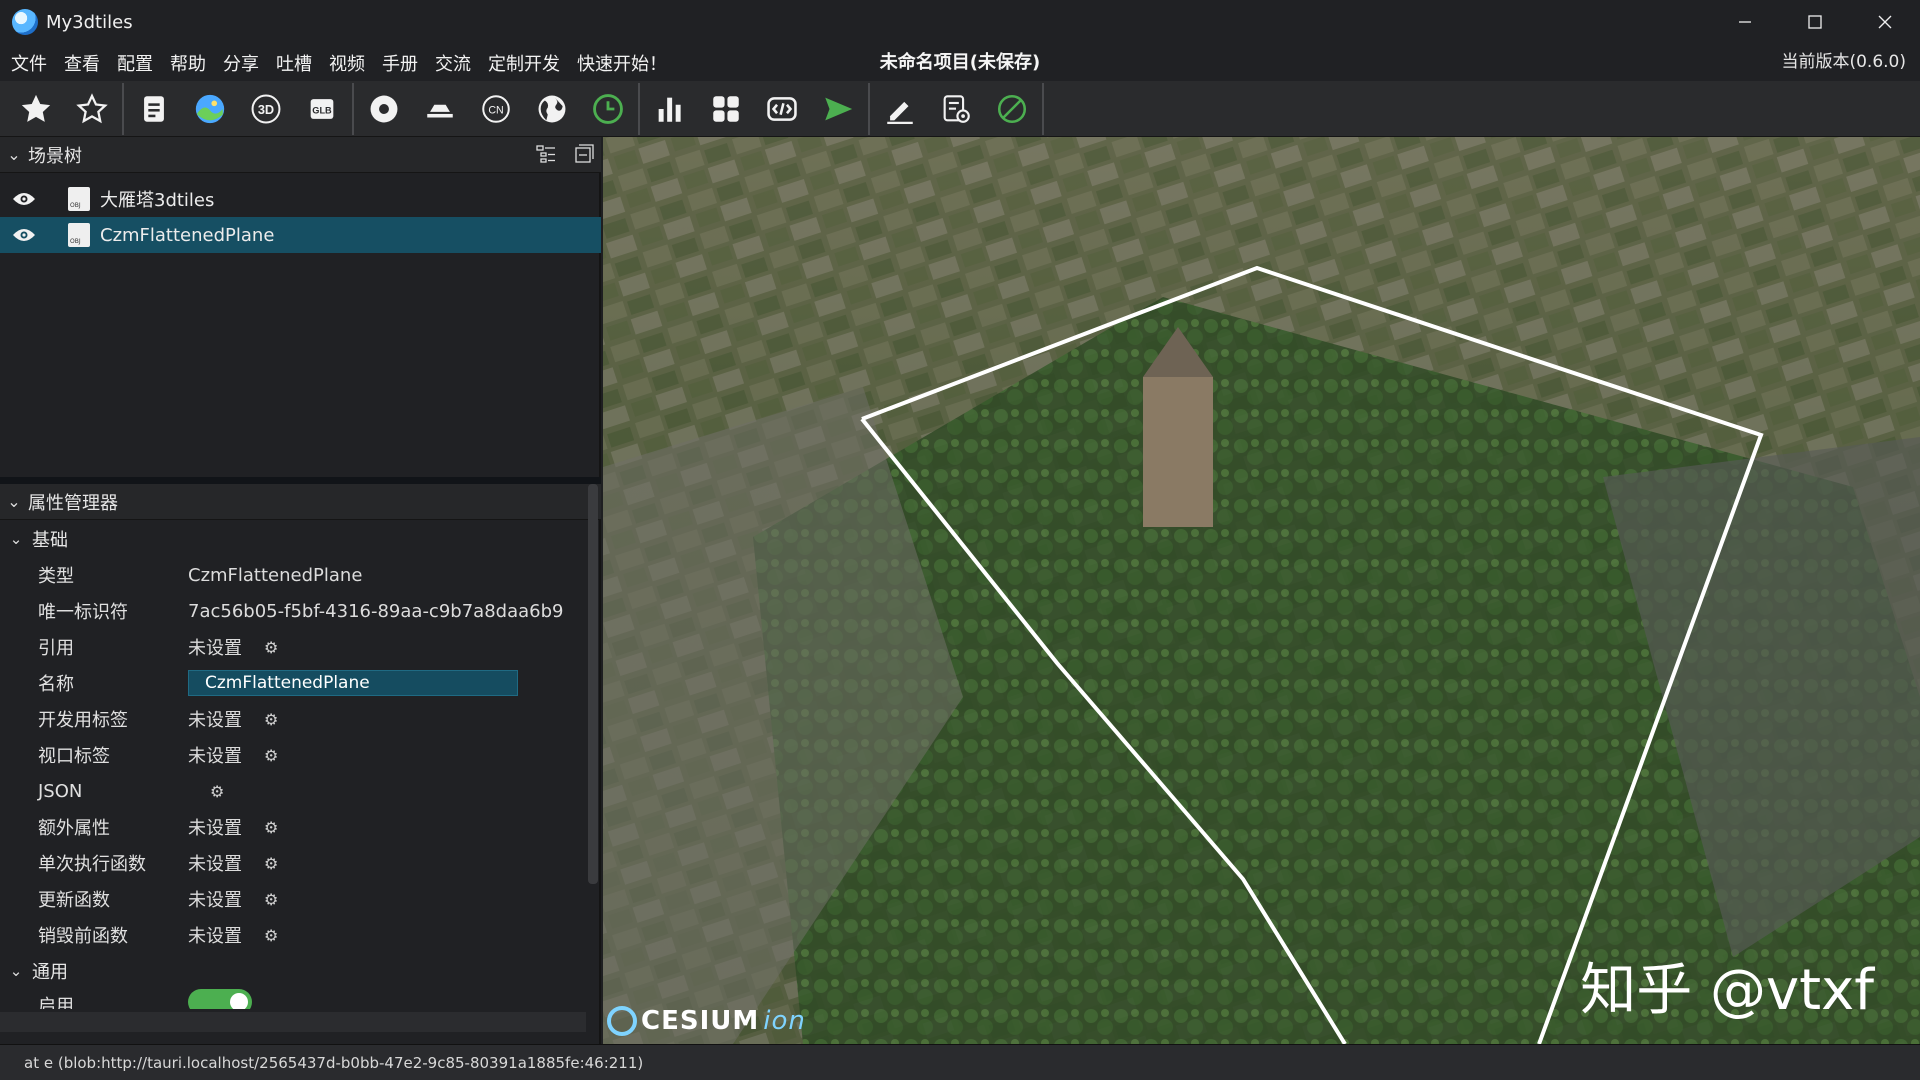 The height and width of the screenshot is (1080, 1920). Describe the element at coordinates (1745, 22) in the screenshot. I see `minimize-button` at that location.